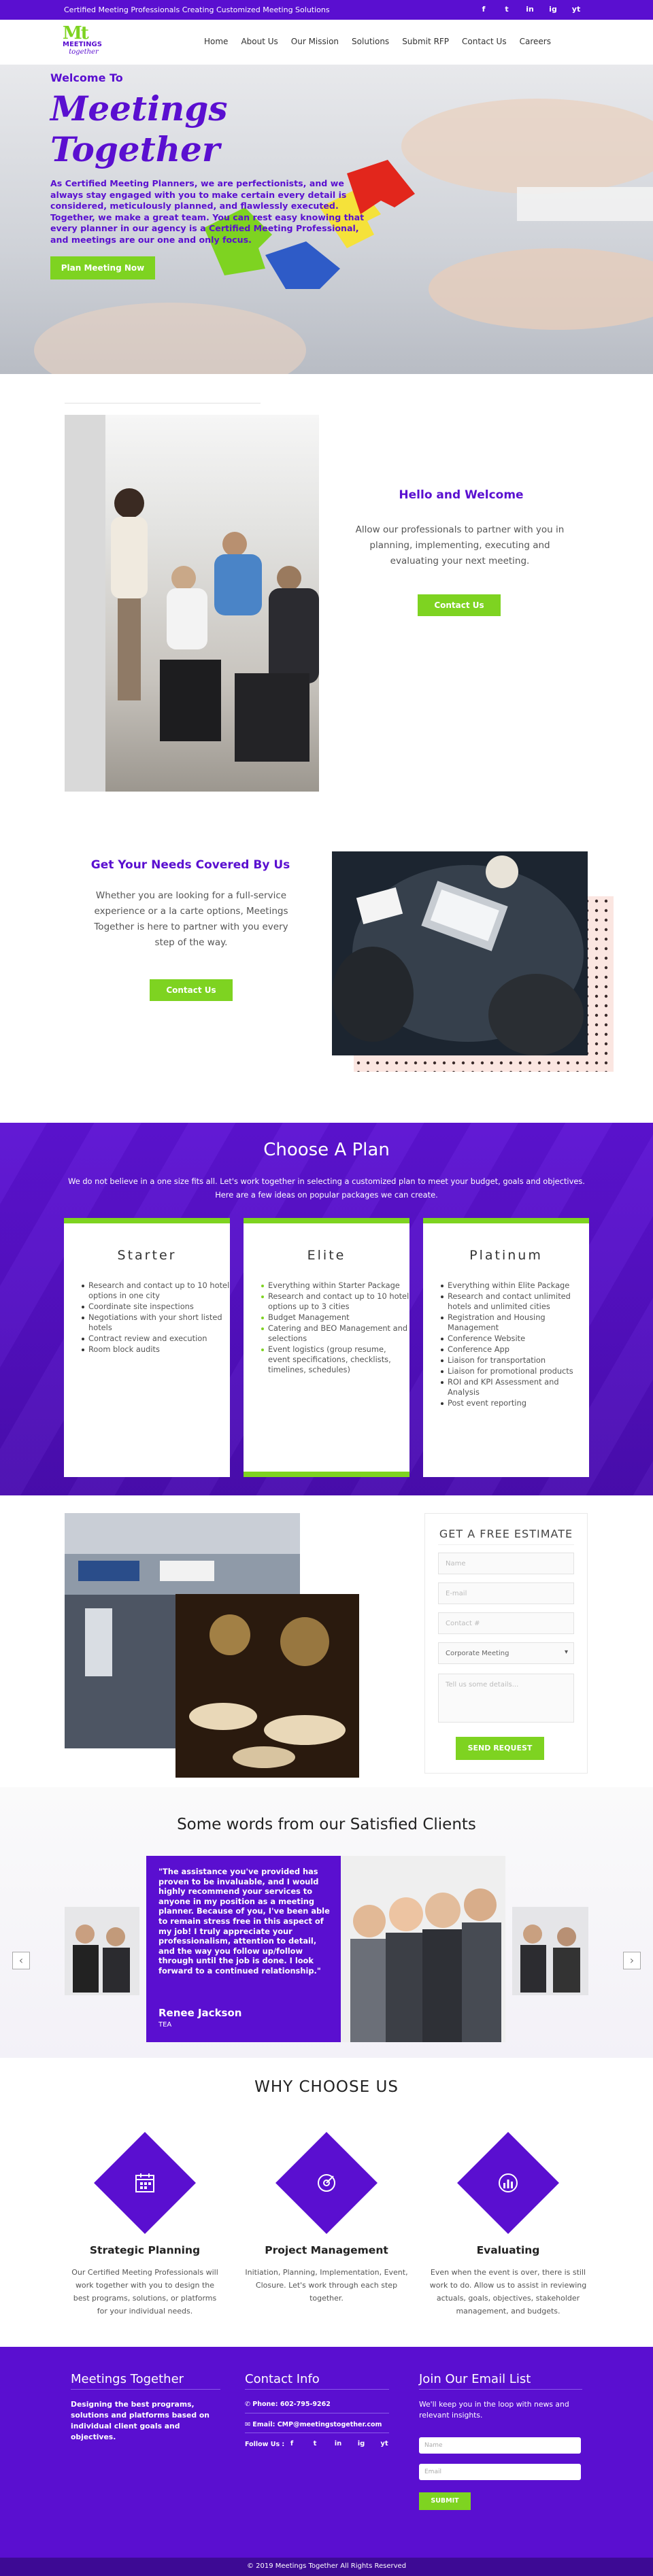 This screenshot has height=2576, width=653. What do you see at coordinates (423, 1949) in the screenshot?
I see `testimonial-image` at bounding box center [423, 1949].